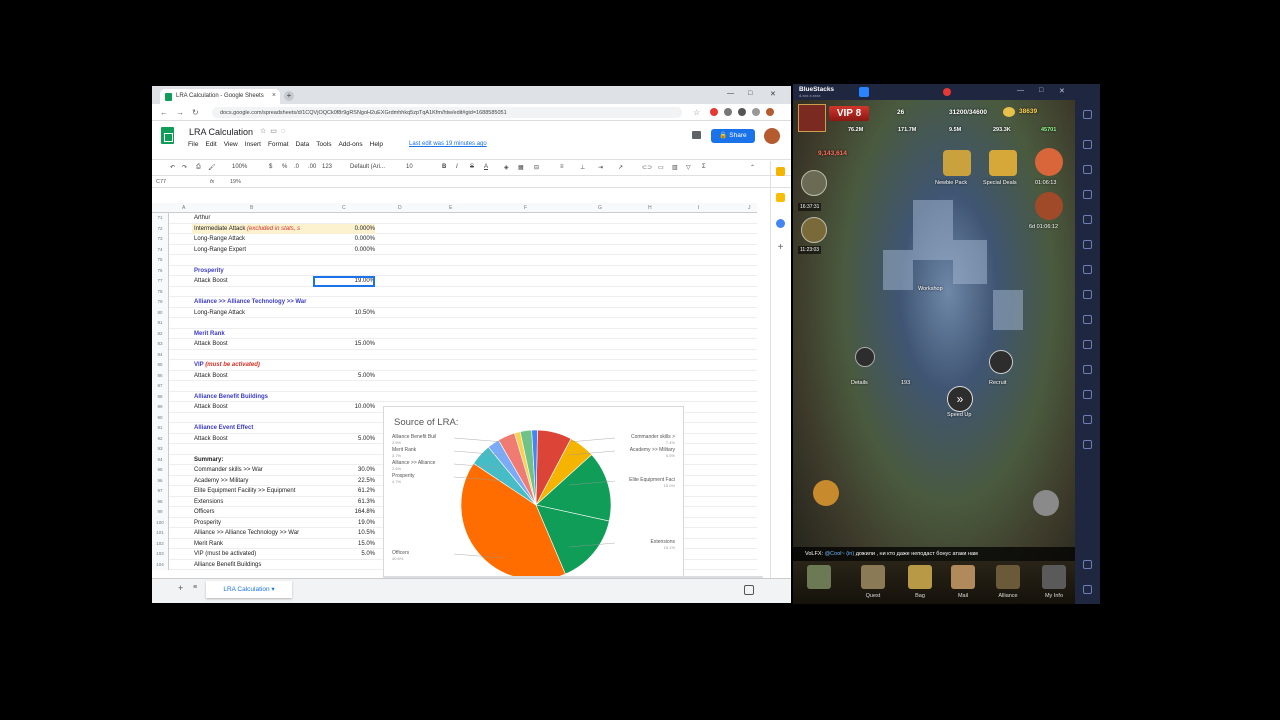  Describe the element at coordinates (849, 113) in the screenshot. I see `vip-badge: VIP 8` at that location.